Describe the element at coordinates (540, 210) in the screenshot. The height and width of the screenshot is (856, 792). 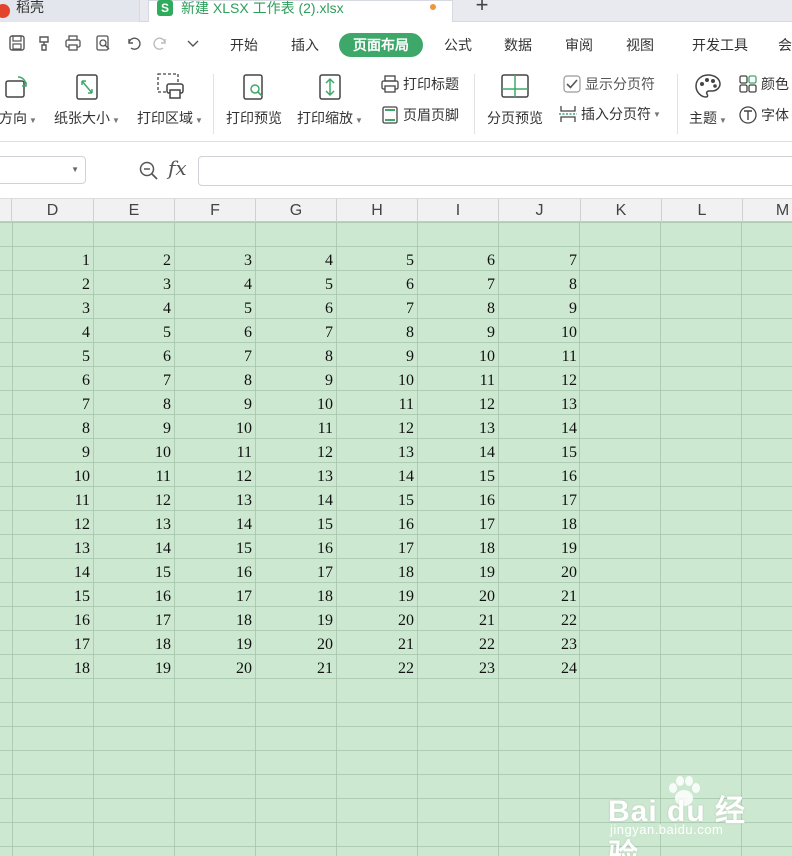
I see `column-header-j: J` at that location.